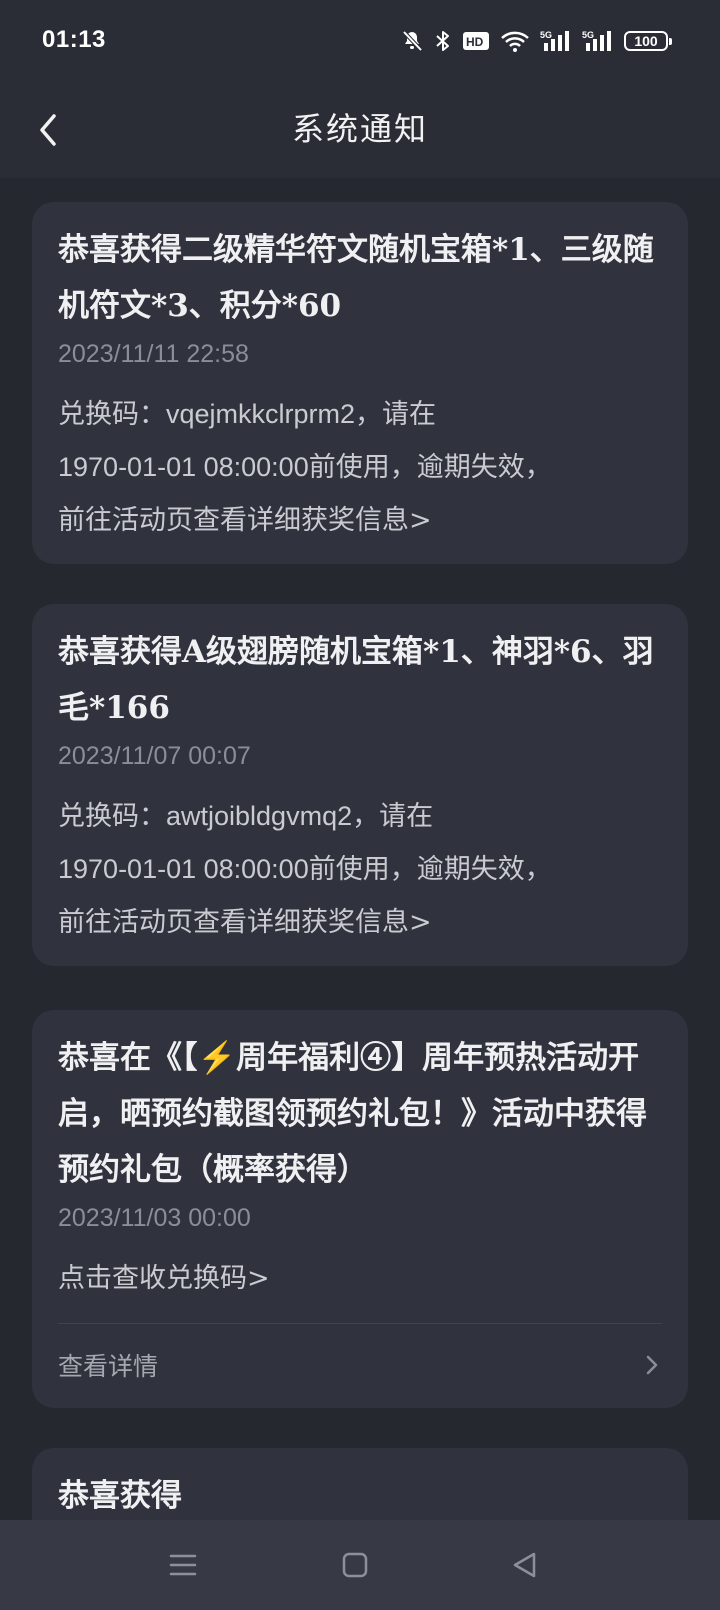  I want to click on view-details-label: 查看详情, so click(108, 1366).